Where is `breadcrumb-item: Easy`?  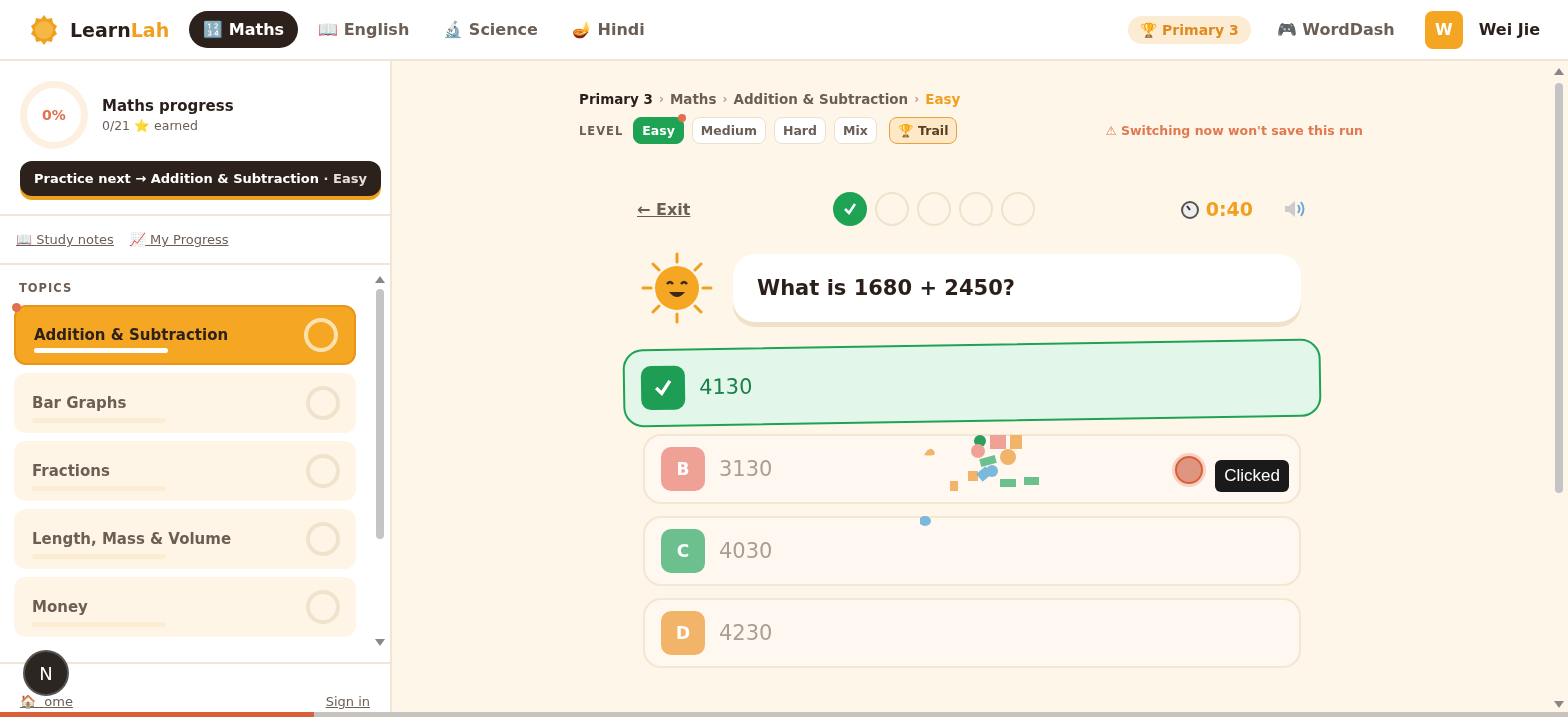
breadcrumb-item: Easy is located at coordinates (943, 99).